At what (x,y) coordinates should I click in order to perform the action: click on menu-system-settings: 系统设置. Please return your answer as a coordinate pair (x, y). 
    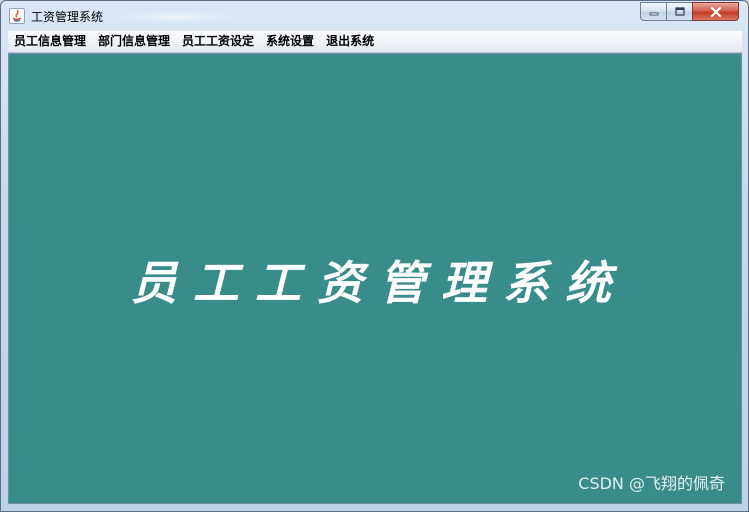
    Looking at the image, I should click on (290, 41).